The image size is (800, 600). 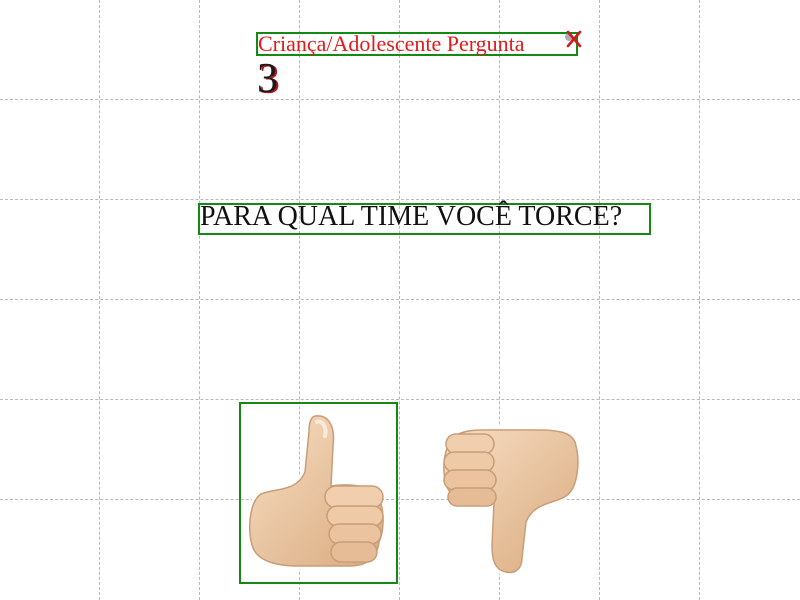 I want to click on answer-thumbs-up-button, so click(x=318, y=493).